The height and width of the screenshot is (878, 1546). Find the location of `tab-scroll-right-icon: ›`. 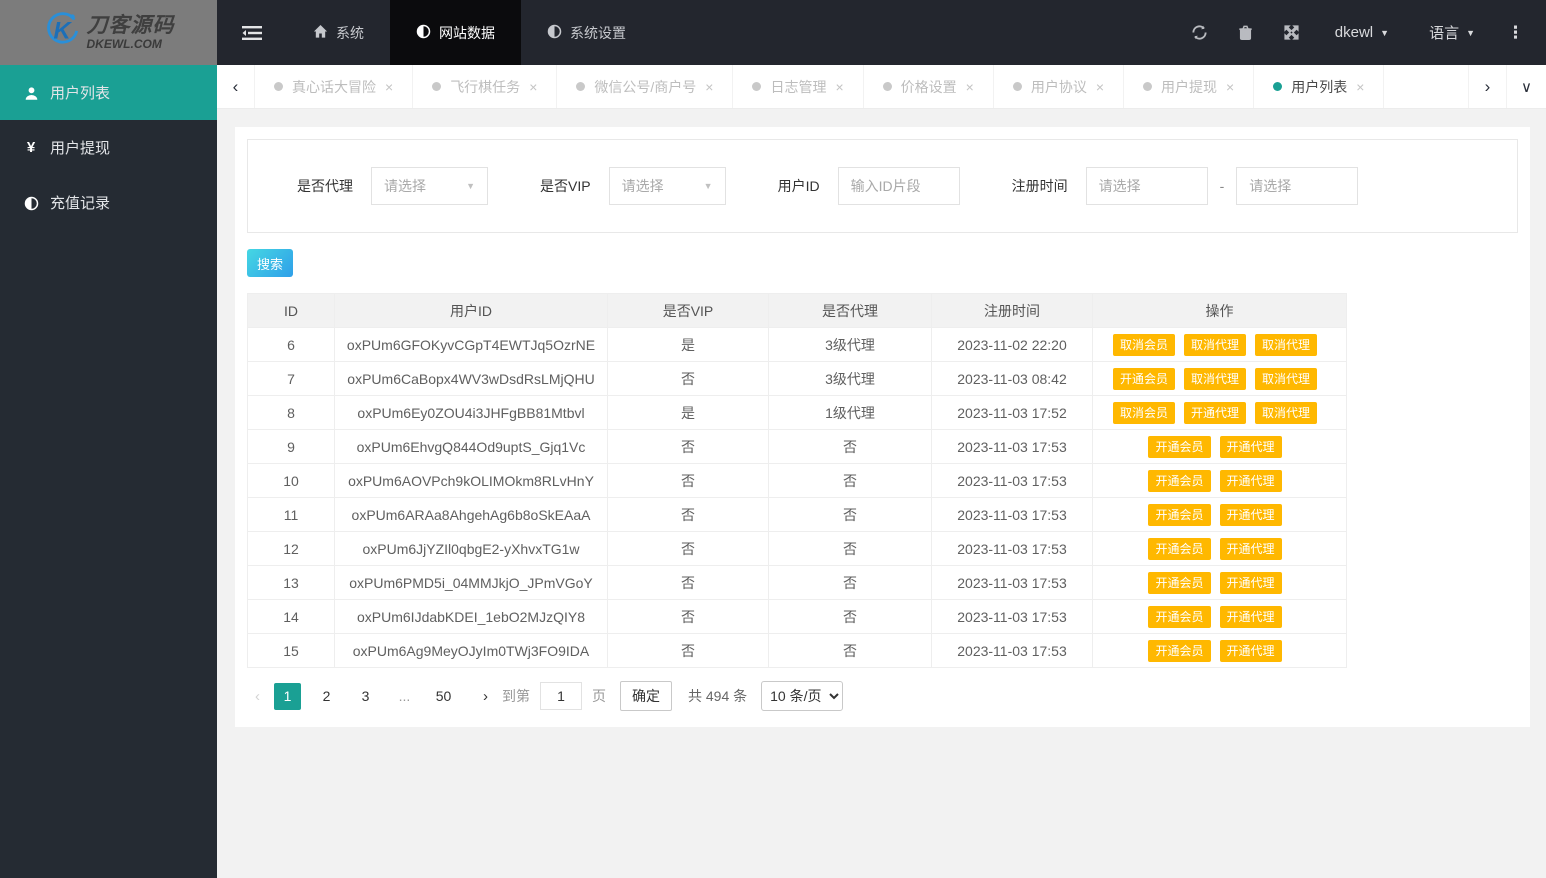

tab-scroll-right-icon: › is located at coordinates (1487, 86).